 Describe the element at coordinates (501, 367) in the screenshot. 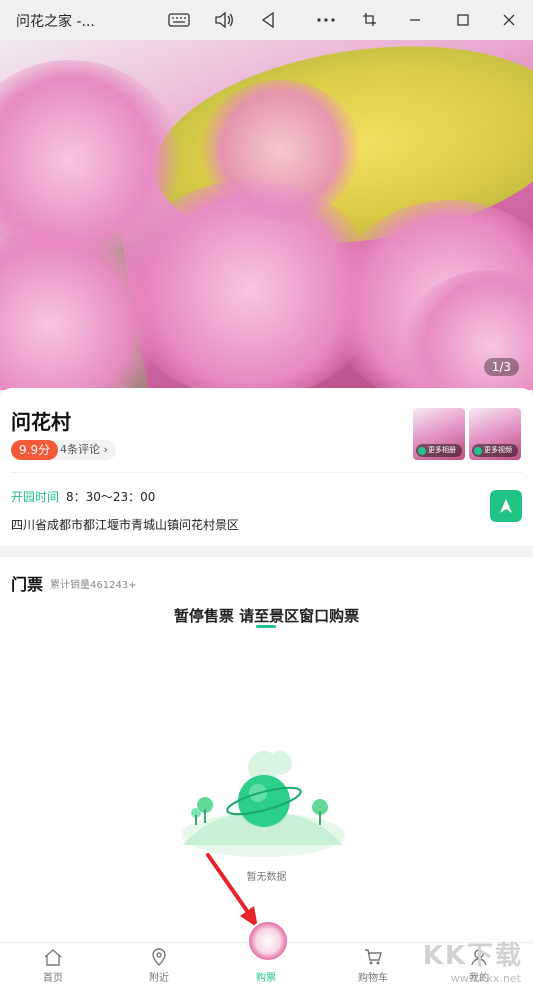

I see `carousel-counter: 1/3` at that location.